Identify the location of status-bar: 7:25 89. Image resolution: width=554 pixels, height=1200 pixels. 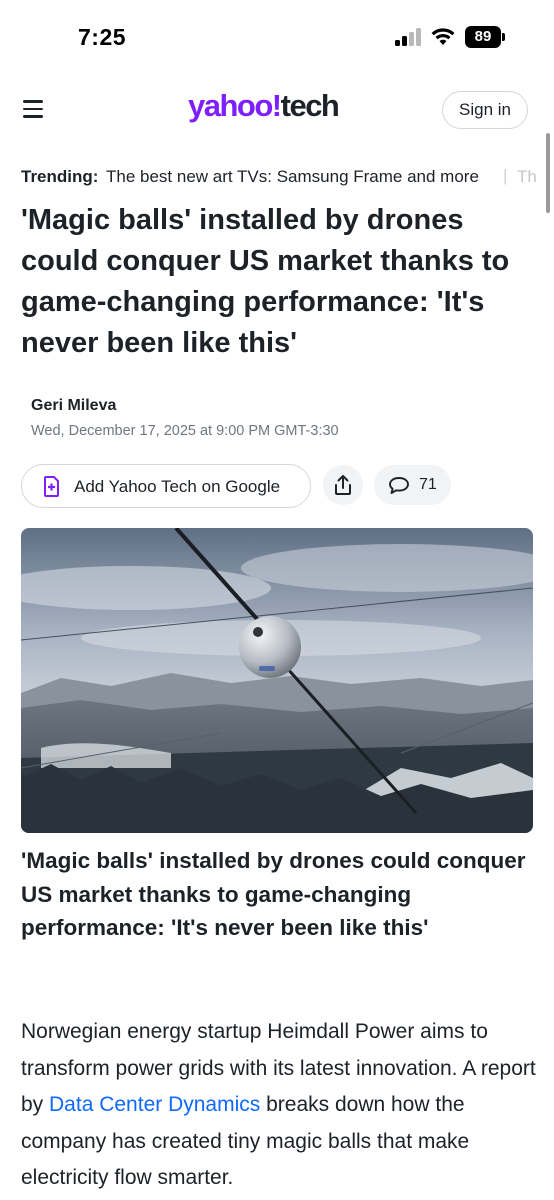
(277, 35).